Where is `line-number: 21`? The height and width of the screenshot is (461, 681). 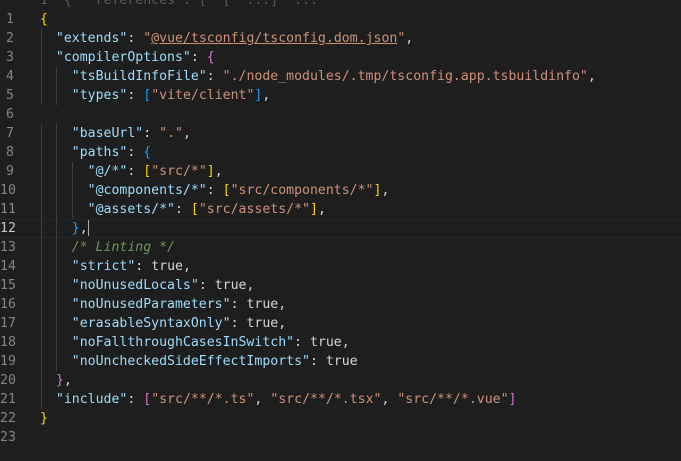 line-number: 21 is located at coordinates (8, 399).